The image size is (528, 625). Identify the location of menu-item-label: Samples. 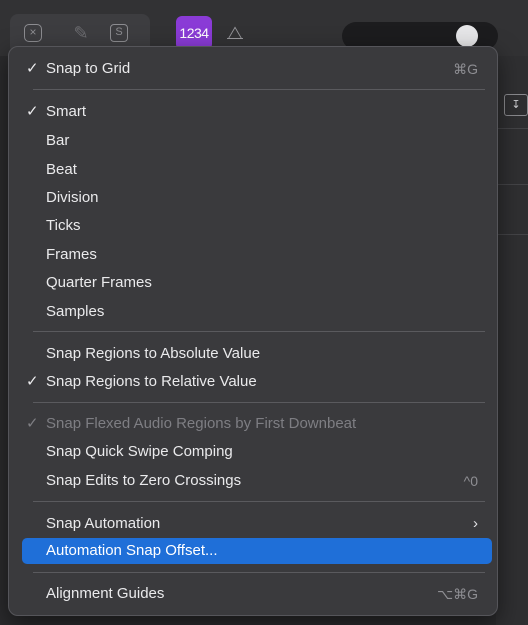
(75, 311).